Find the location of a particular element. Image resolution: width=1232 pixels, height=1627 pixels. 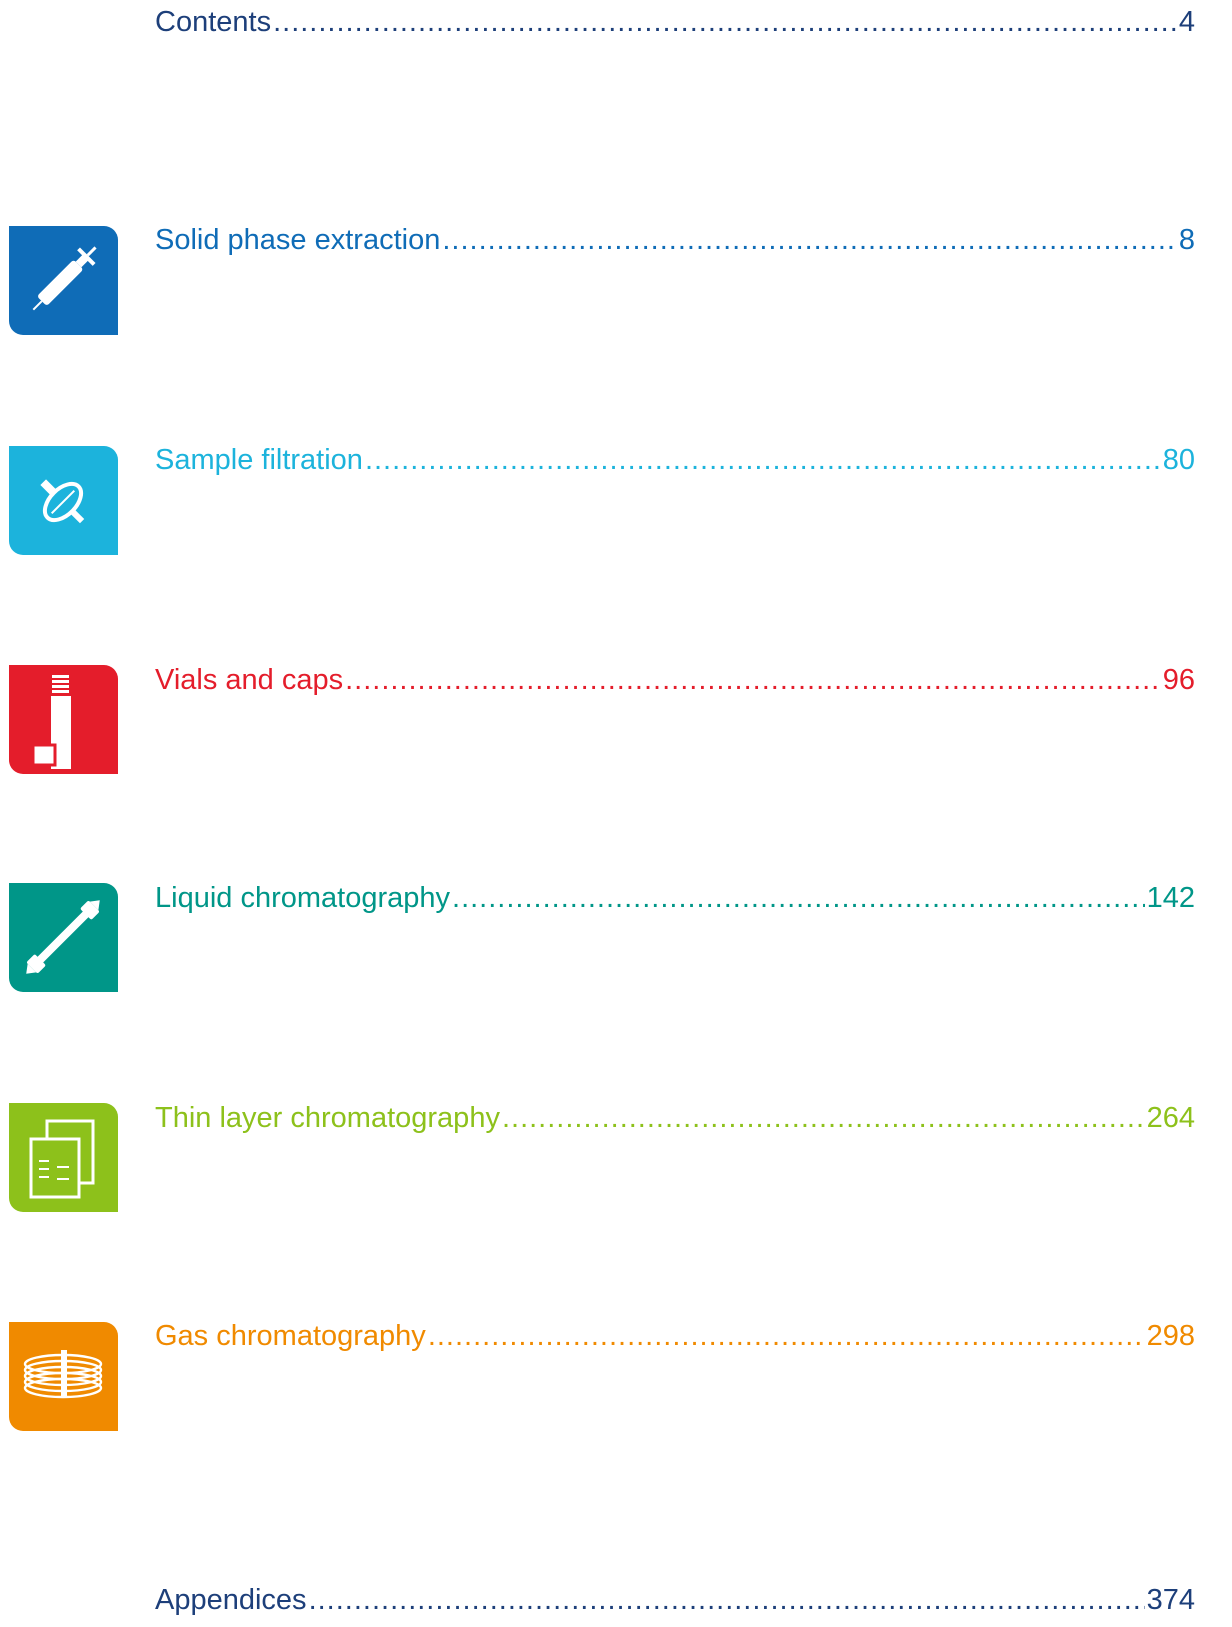

toc-title: Sample filtration is located at coordinates (259, 460).